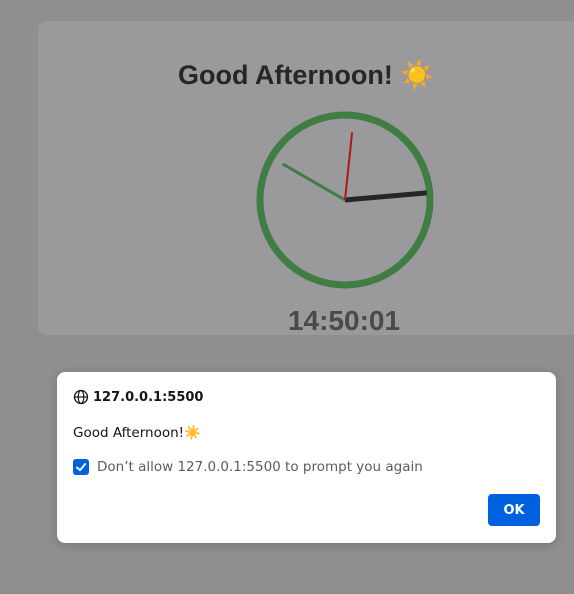 The height and width of the screenshot is (594, 574). I want to click on dialog-origin: 127.0.0.1:5500, so click(138, 397).